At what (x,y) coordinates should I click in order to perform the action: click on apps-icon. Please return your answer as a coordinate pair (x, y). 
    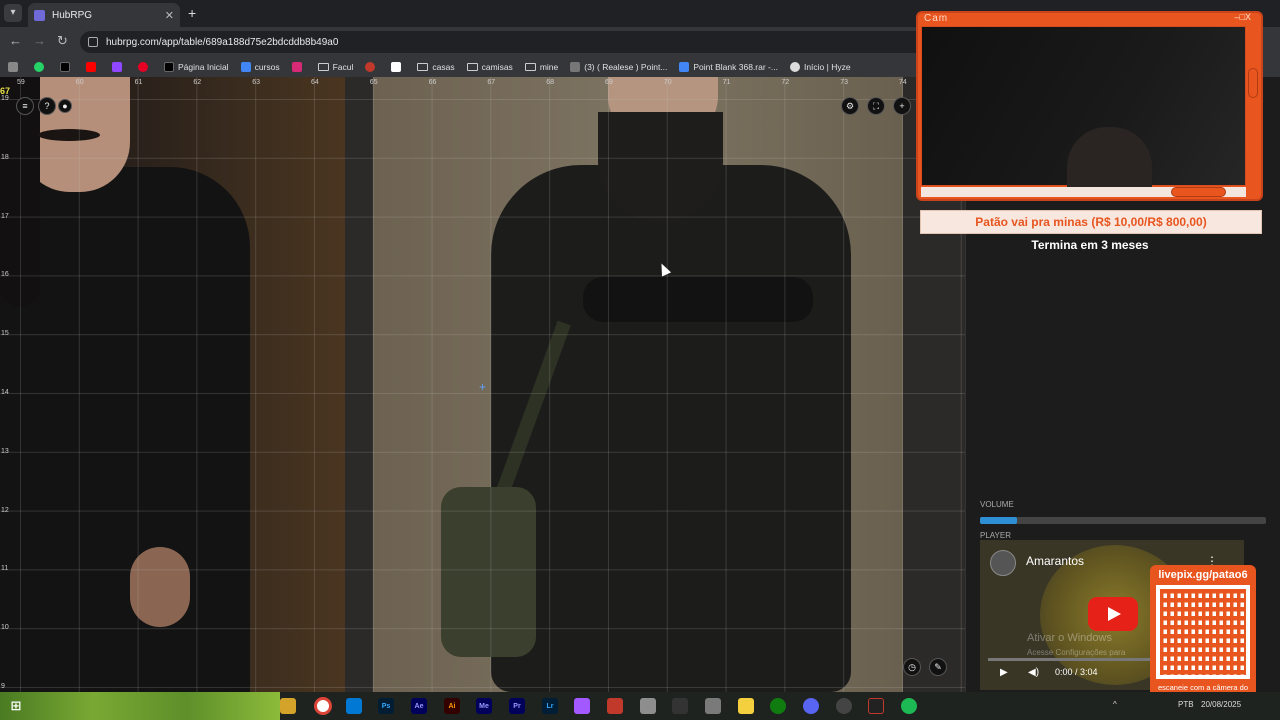
    Looking at the image, I should click on (15, 67).